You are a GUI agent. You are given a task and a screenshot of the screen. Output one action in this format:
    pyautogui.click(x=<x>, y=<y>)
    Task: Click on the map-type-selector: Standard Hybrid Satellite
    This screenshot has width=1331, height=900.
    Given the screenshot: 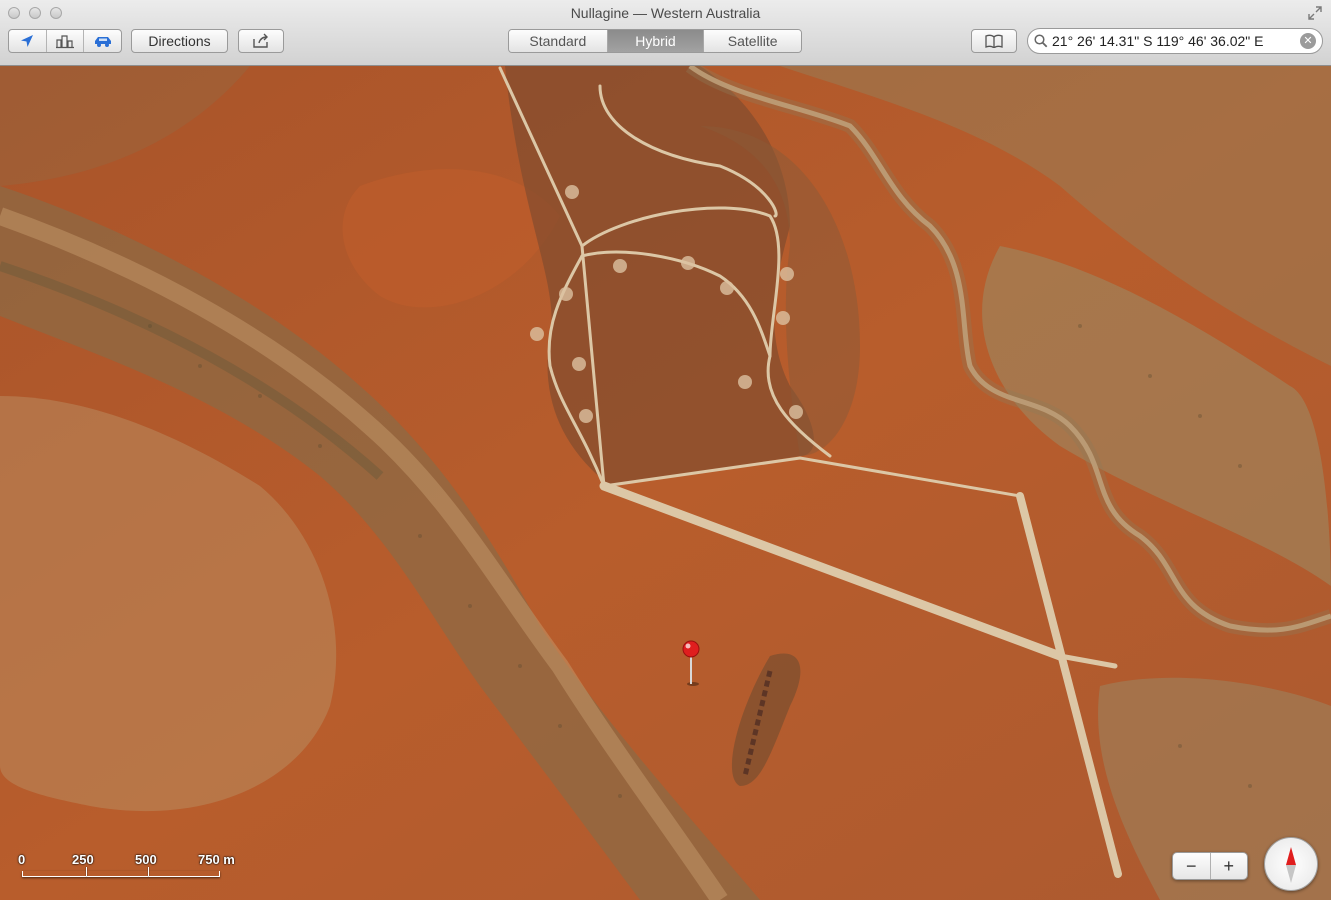 What is the action you would take?
    pyautogui.click(x=655, y=41)
    